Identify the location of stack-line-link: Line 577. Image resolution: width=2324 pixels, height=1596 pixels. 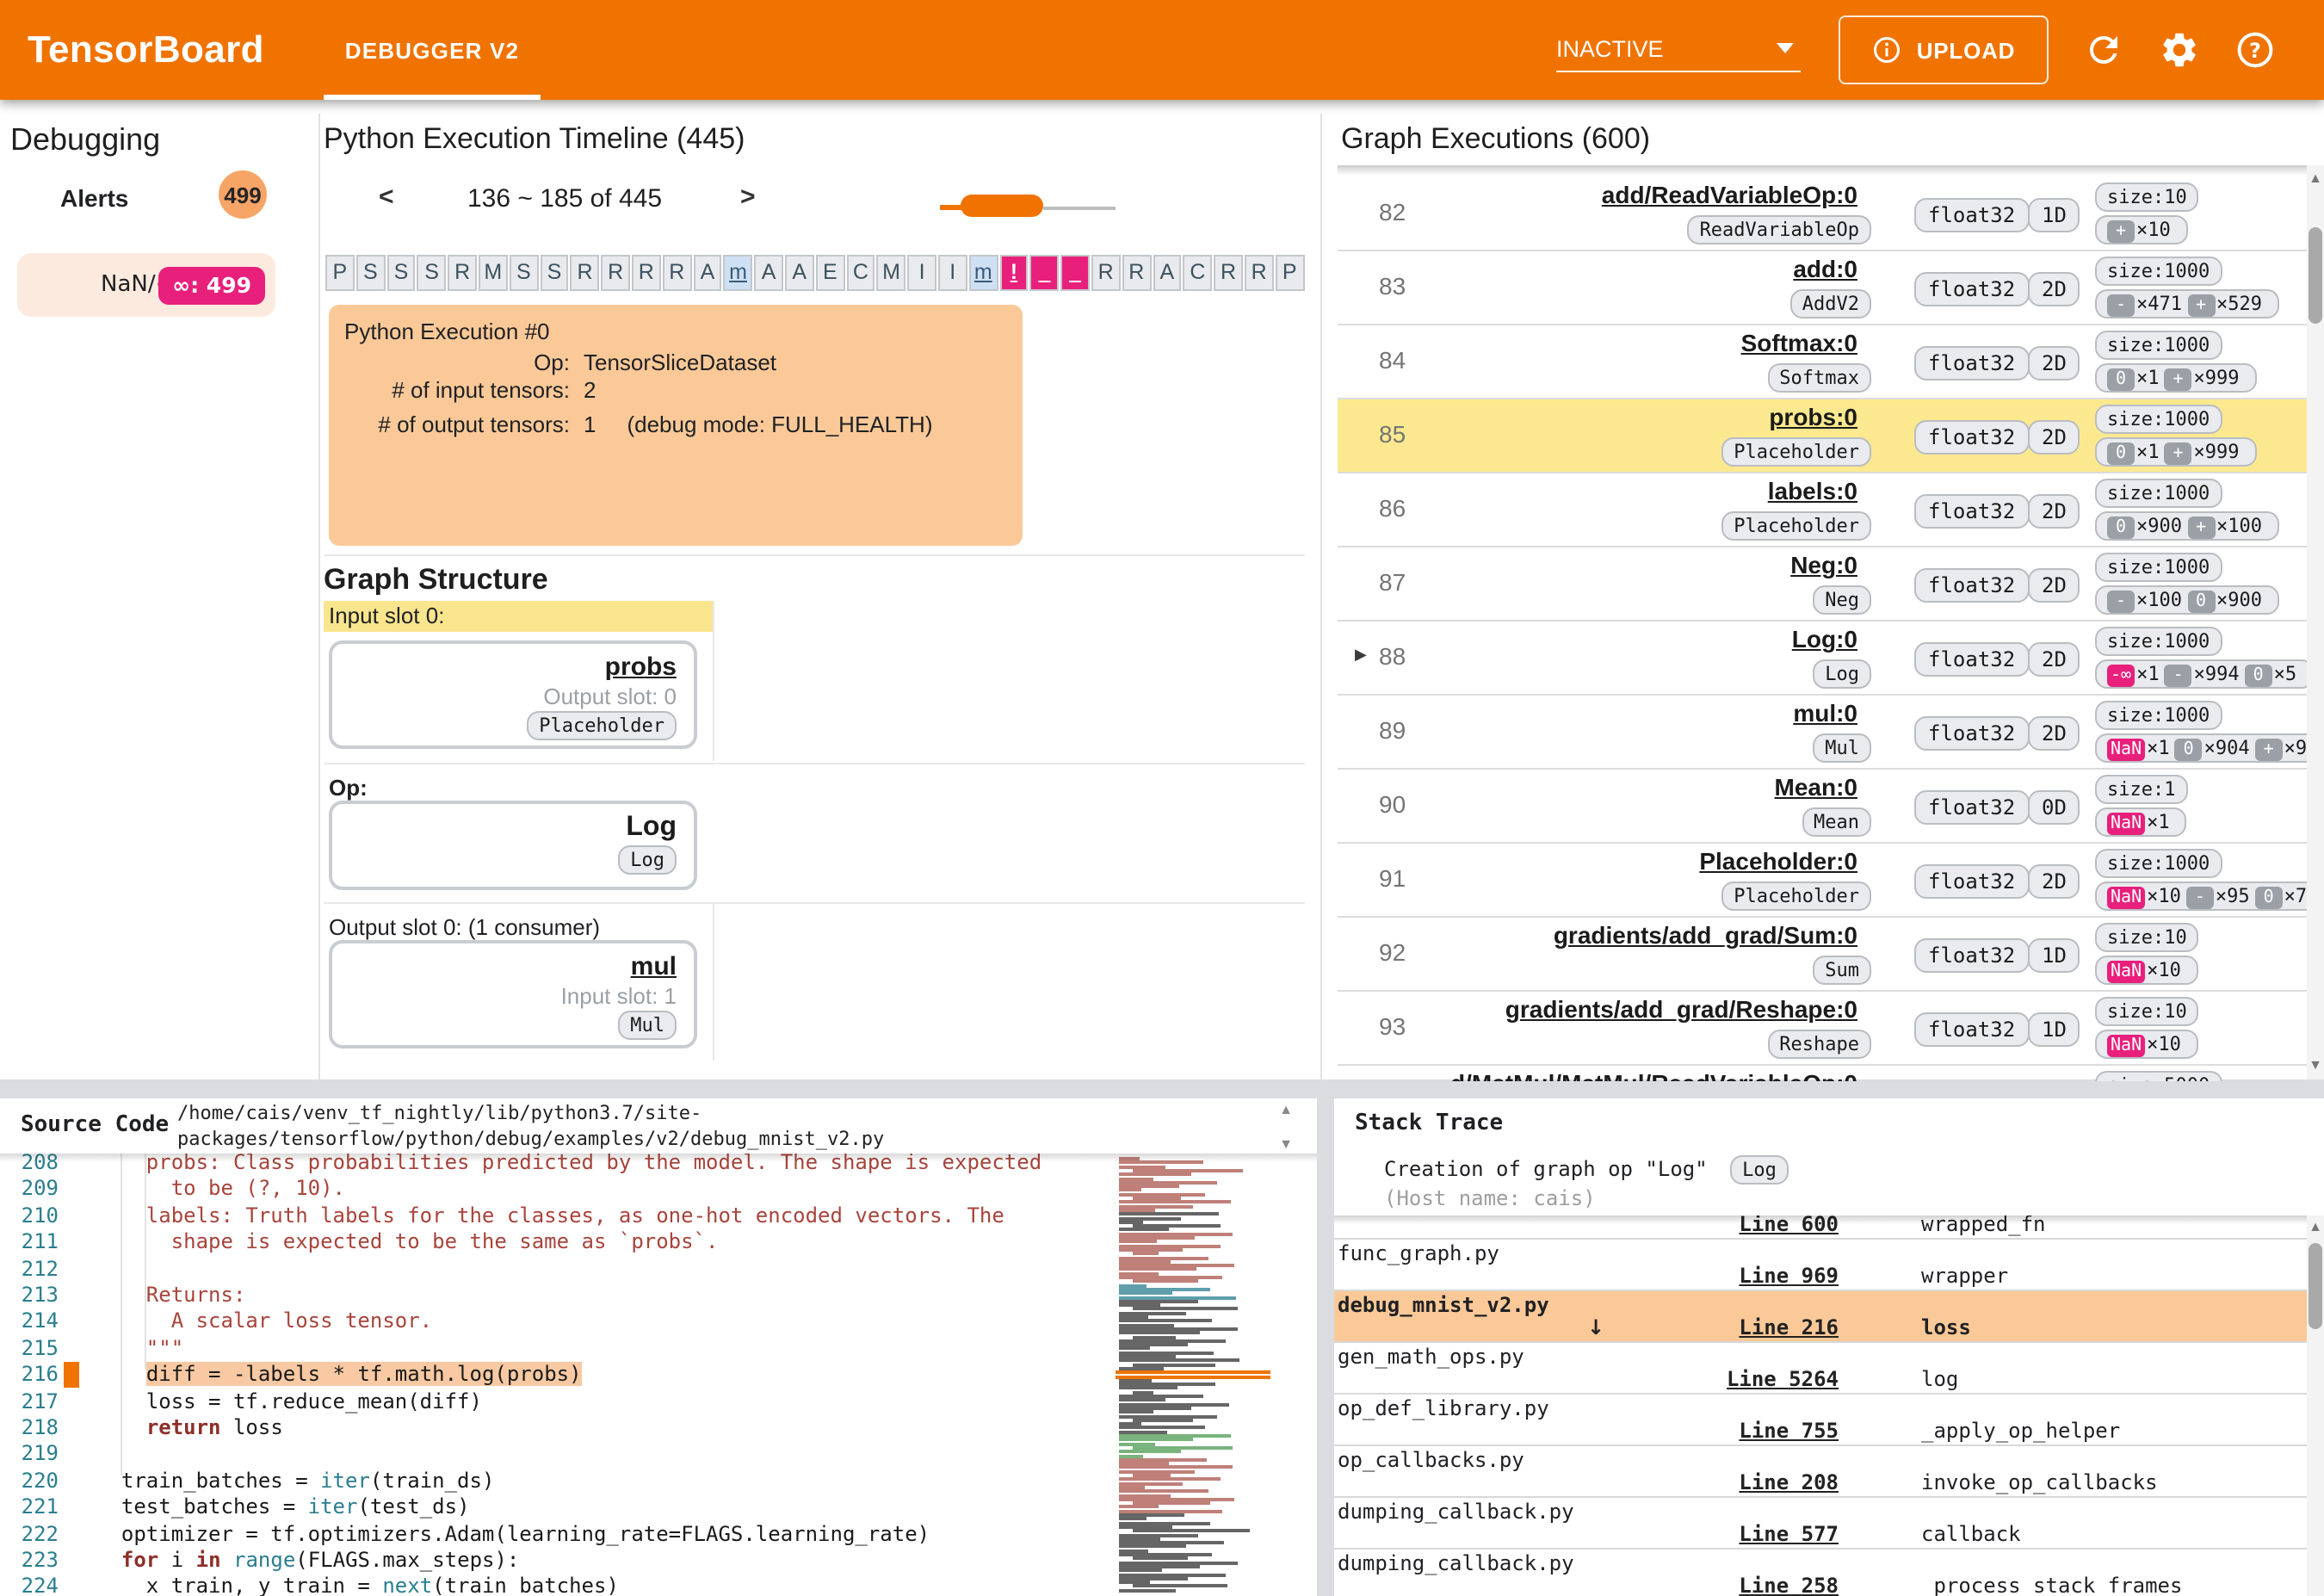
(1724, 1534).